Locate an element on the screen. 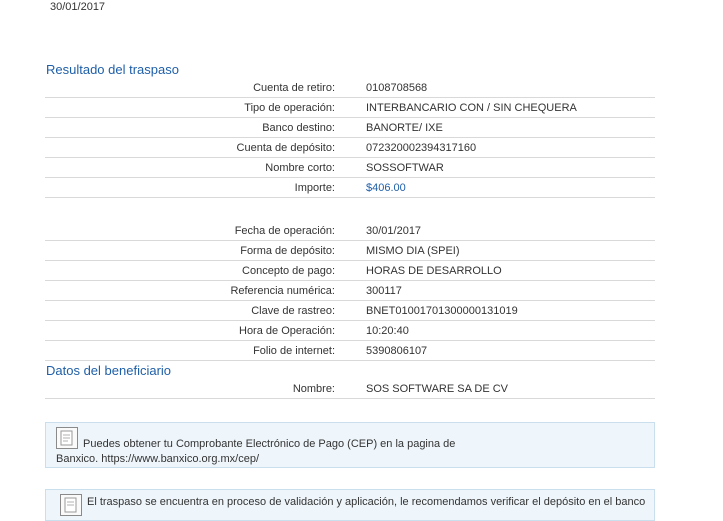 The height and width of the screenshot is (521, 723). value-numeric-reference: 300117 is located at coordinates (384, 291).